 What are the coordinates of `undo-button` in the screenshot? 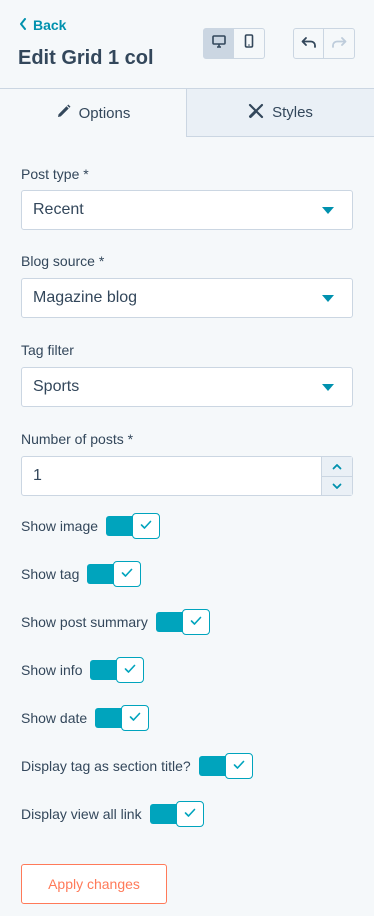 It's located at (308, 43).